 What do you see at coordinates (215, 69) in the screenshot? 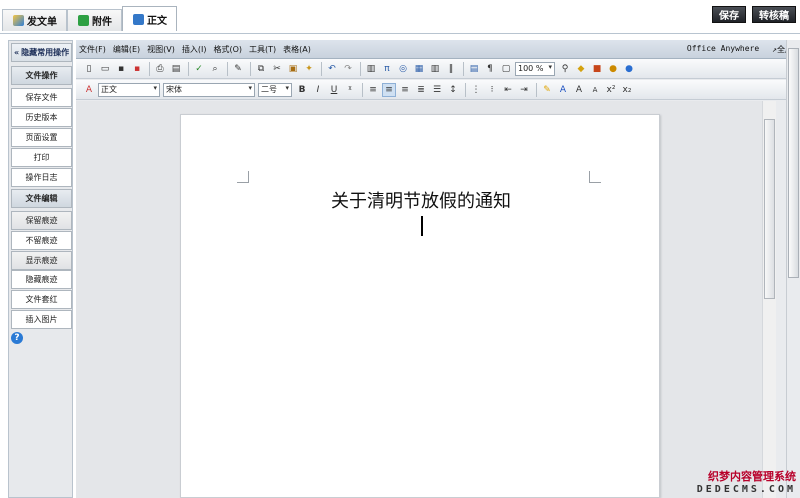
I see `research-icon: ⌕` at bounding box center [215, 69].